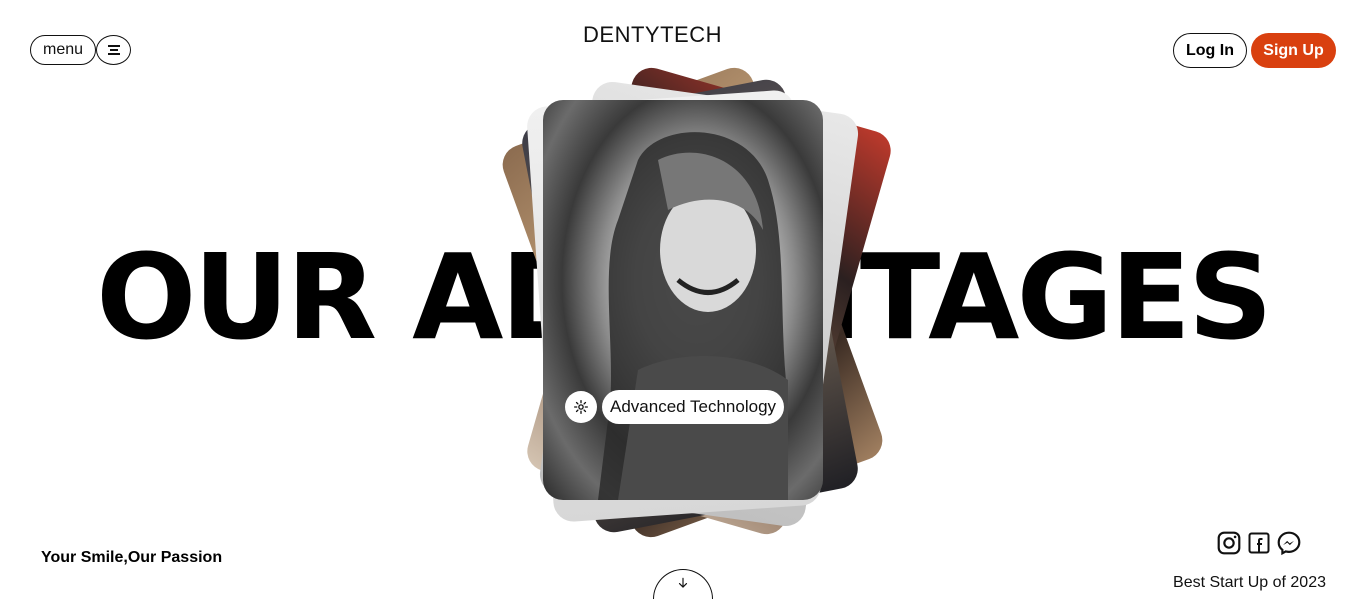  Describe the element at coordinates (1249, 582) in the screenshot. I see `award-text: Best Start Up of 2023` at that location.